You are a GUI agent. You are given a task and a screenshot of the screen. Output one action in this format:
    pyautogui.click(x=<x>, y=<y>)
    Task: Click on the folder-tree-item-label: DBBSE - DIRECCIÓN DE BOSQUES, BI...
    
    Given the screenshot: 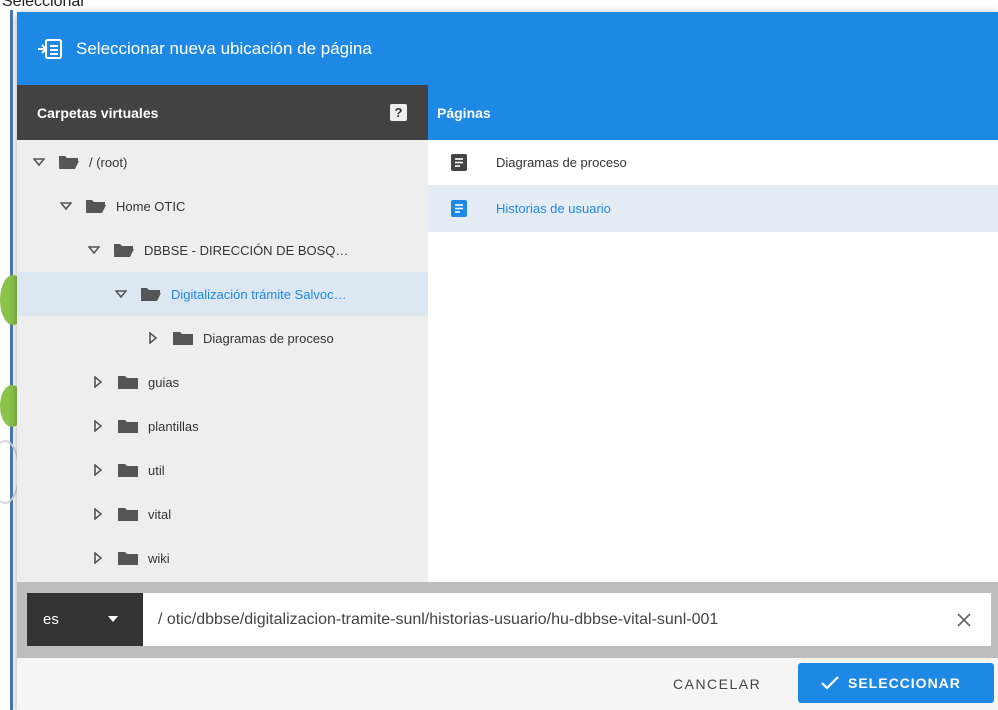 What is the action you would take?
    pyautogui.click(x=249, y=250)
    